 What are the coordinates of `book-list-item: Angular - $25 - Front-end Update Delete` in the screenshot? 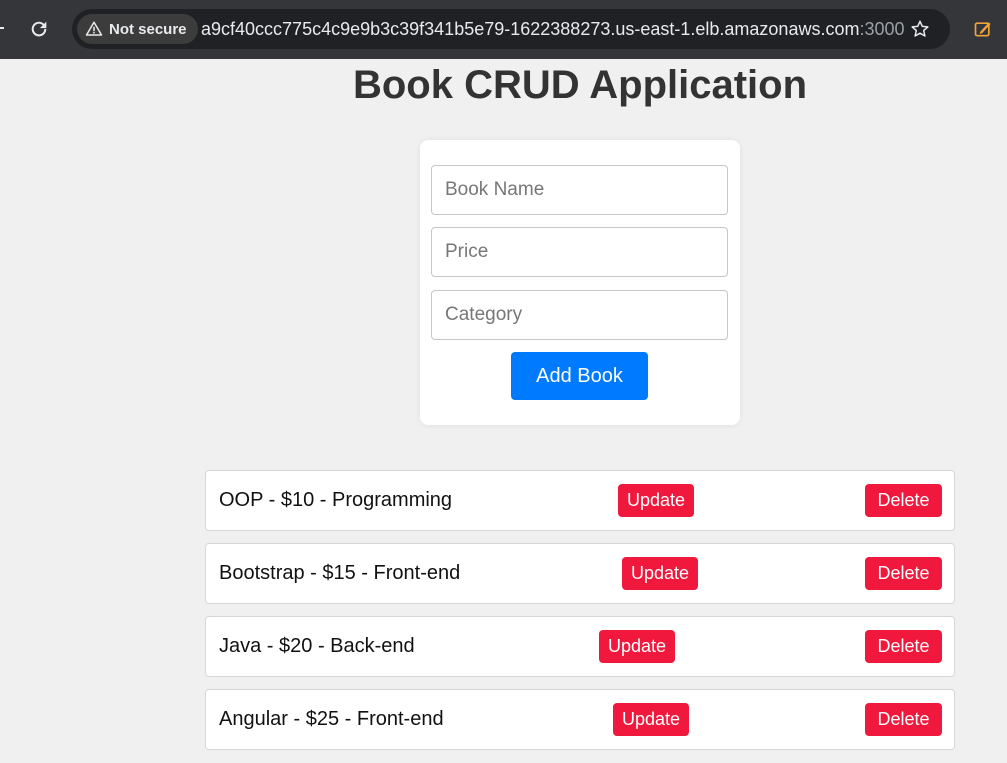 It's located at (580, 719).